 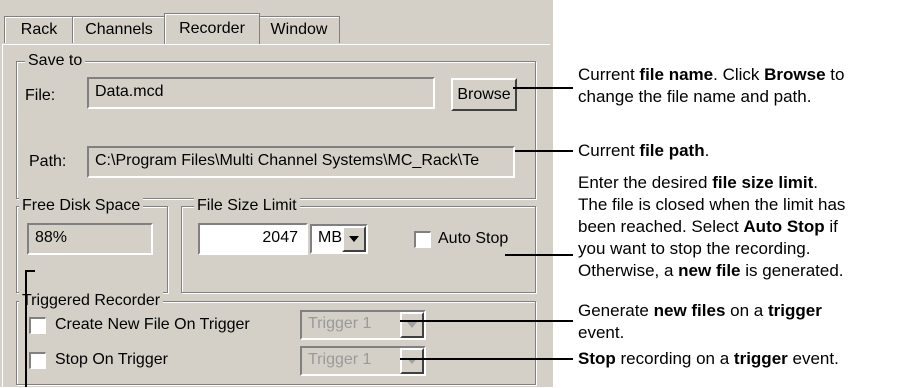 I want to click on callout-line: Stop recording on a trigger event., so click(x=708, y=359).